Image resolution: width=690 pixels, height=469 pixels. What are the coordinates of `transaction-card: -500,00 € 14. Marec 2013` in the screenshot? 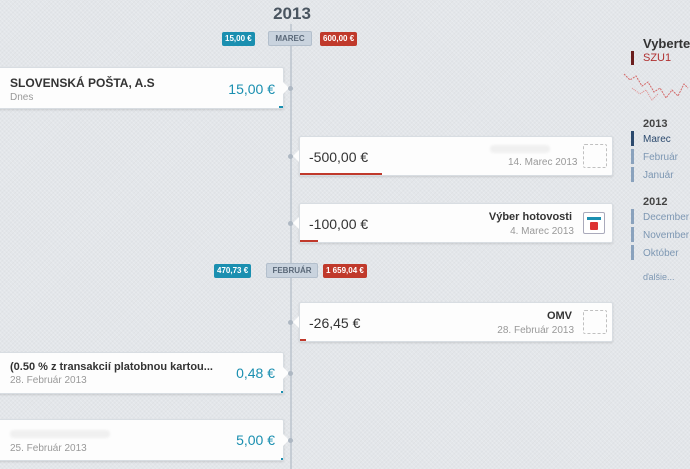 It's located at (456, 156).